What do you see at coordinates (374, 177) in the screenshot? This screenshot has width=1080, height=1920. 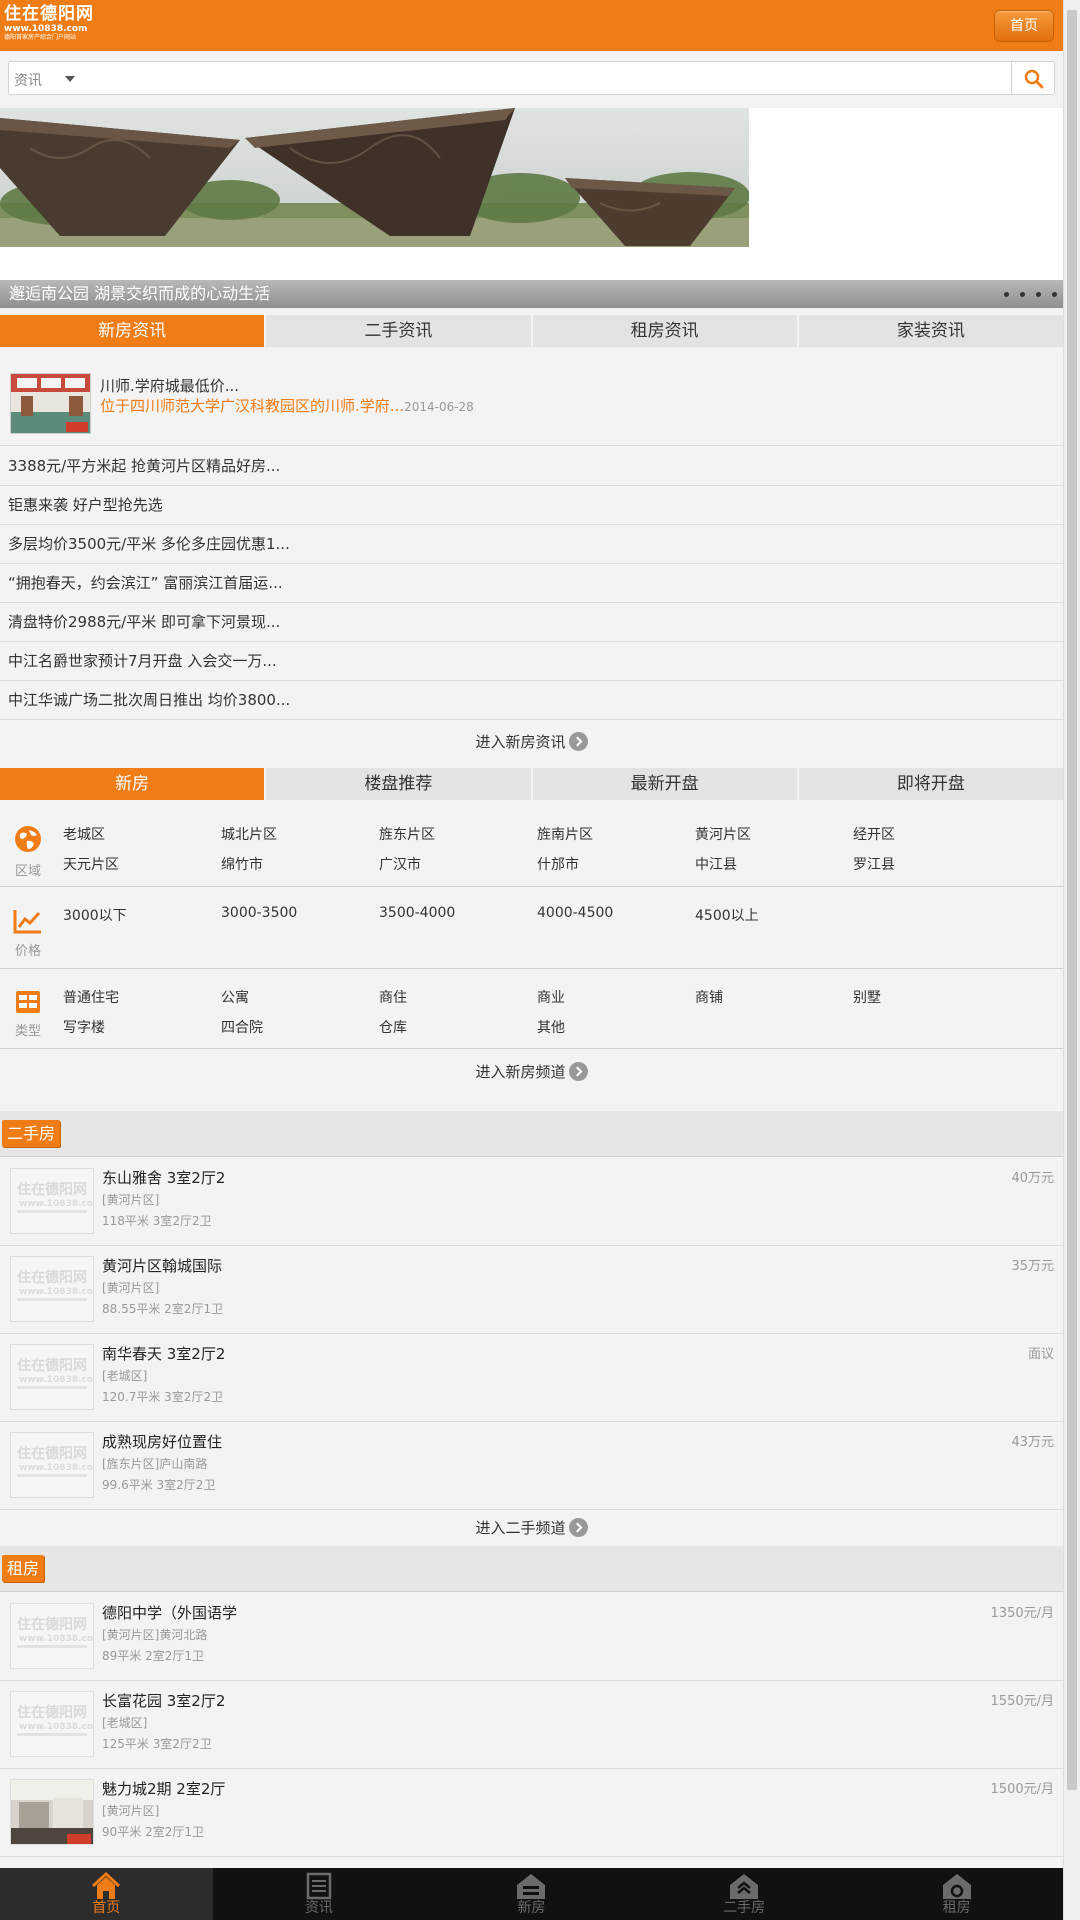 I see `banner-image` at bounding box center [374, 177].